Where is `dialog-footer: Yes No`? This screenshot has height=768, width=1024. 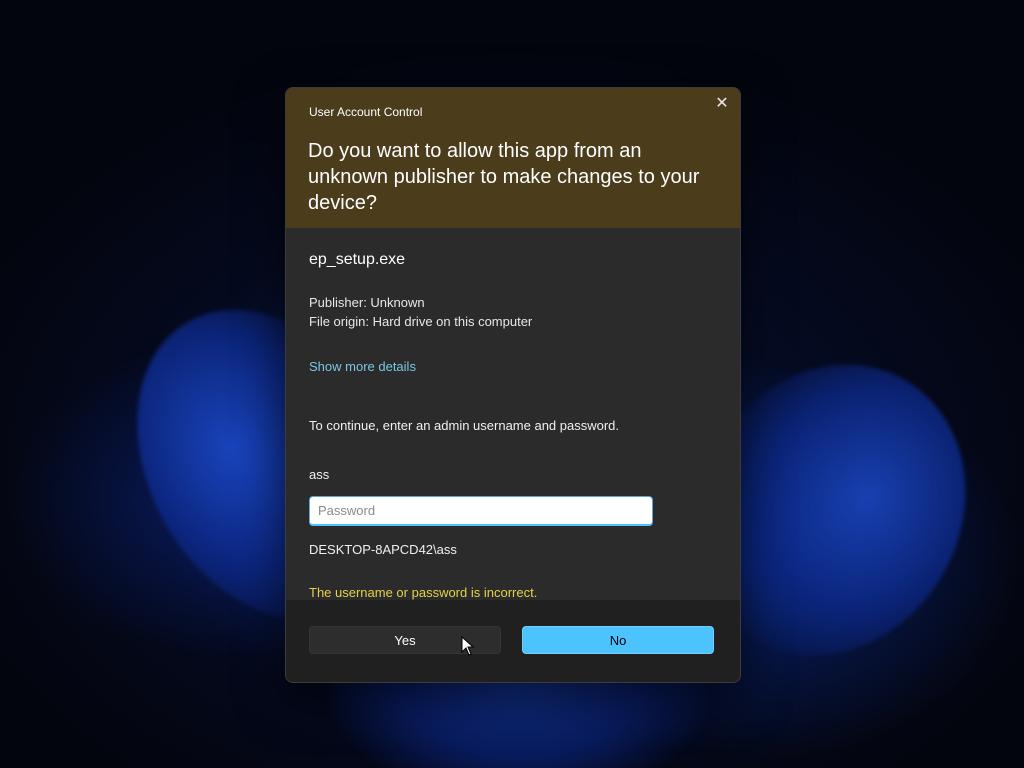 dialog-footer: Yes No is located at coordinates (513, 641).